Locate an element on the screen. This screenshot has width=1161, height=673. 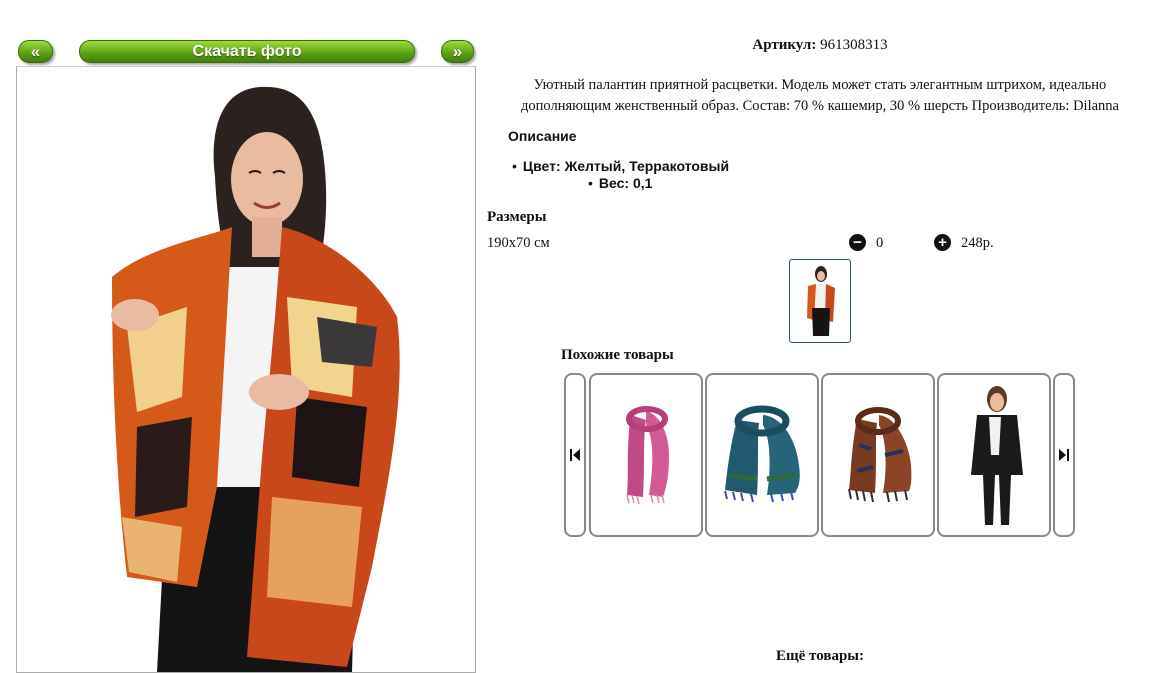
thumbnail-image is located at coordinates (821, 301).